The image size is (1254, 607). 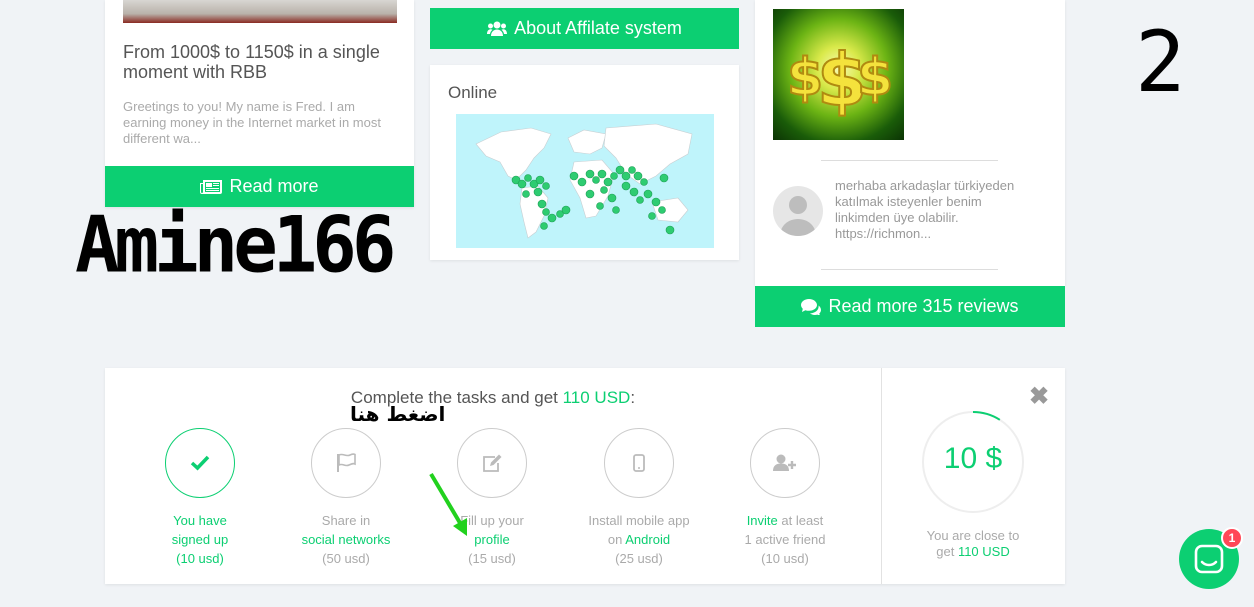 I want to click on green-arrow-annotation, so click(x=448, y=504).